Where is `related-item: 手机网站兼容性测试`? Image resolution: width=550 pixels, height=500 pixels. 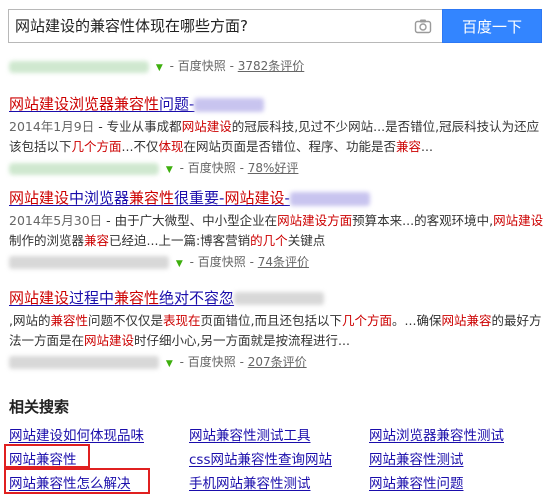 related-item: 手机网站兼容性测试 is located at coordinates (250, 482).